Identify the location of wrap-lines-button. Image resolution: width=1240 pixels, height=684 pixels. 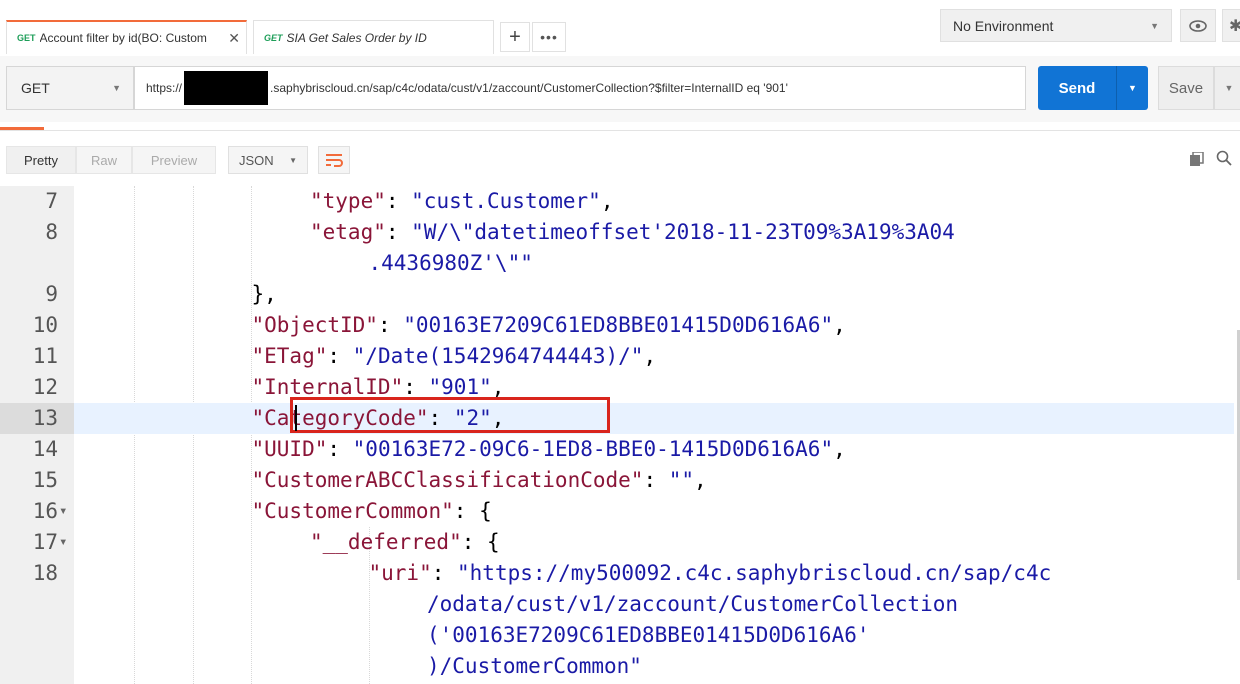
(334, 160).